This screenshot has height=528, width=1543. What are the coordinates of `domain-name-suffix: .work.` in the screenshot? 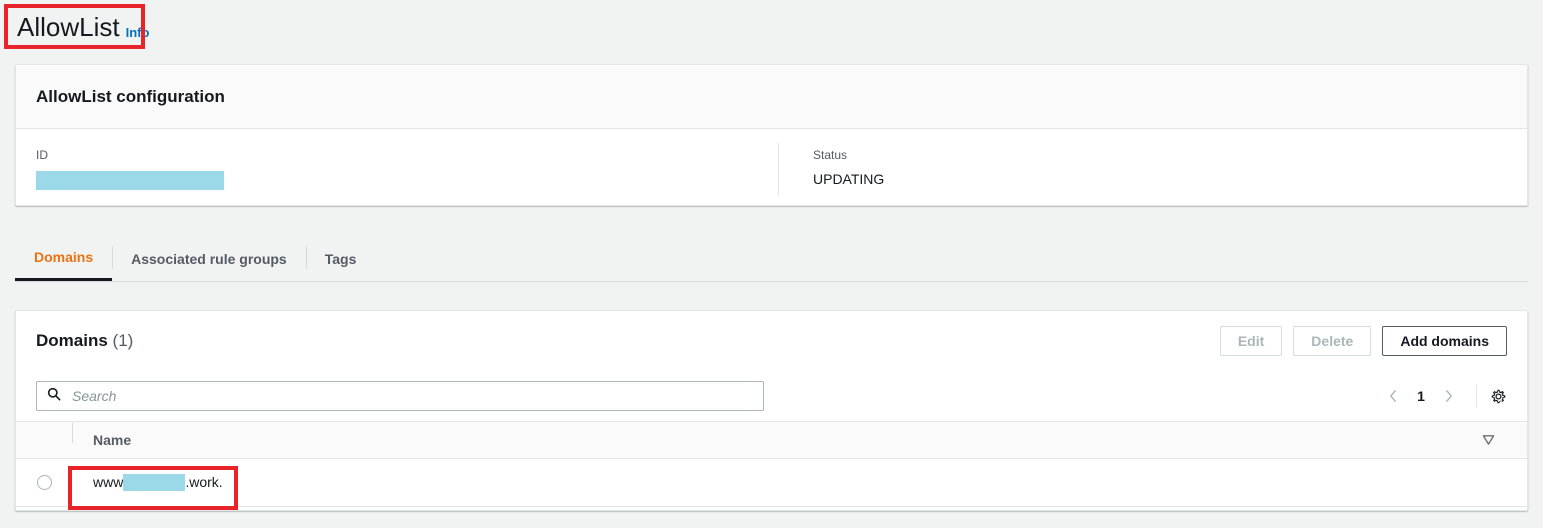 It's located at (204, 481).